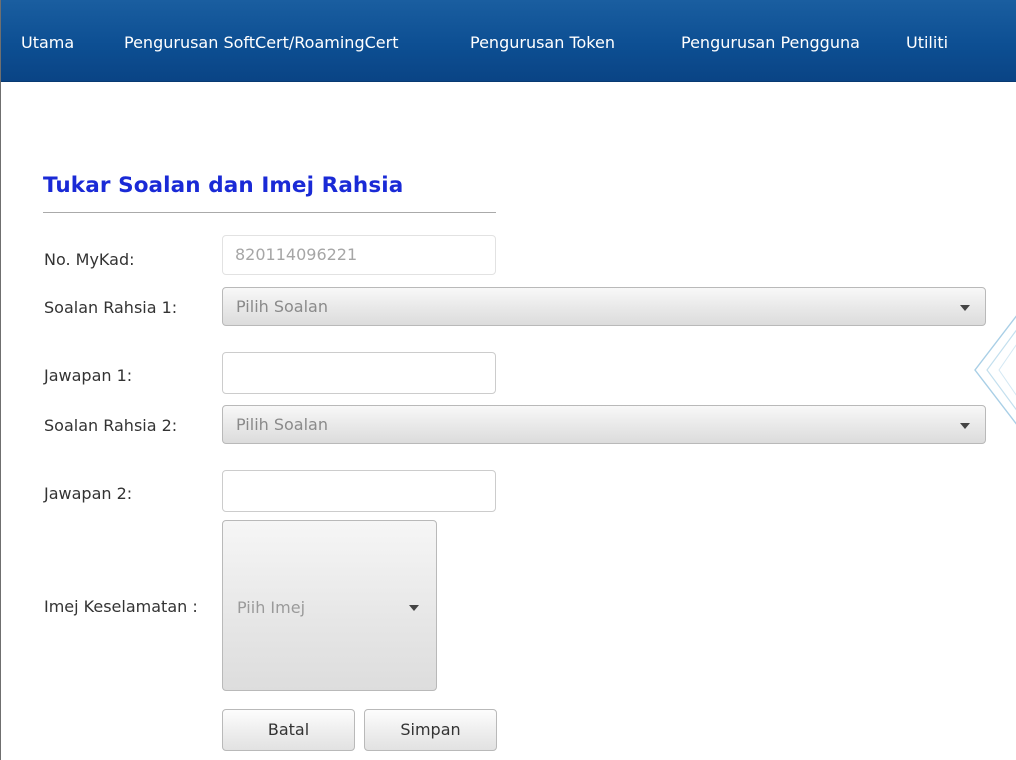 This screenshot has width=1016, height=760. I want to click on soalan-rahsia-2-label: Soalan Rahsia 2:, so click(111, 425).